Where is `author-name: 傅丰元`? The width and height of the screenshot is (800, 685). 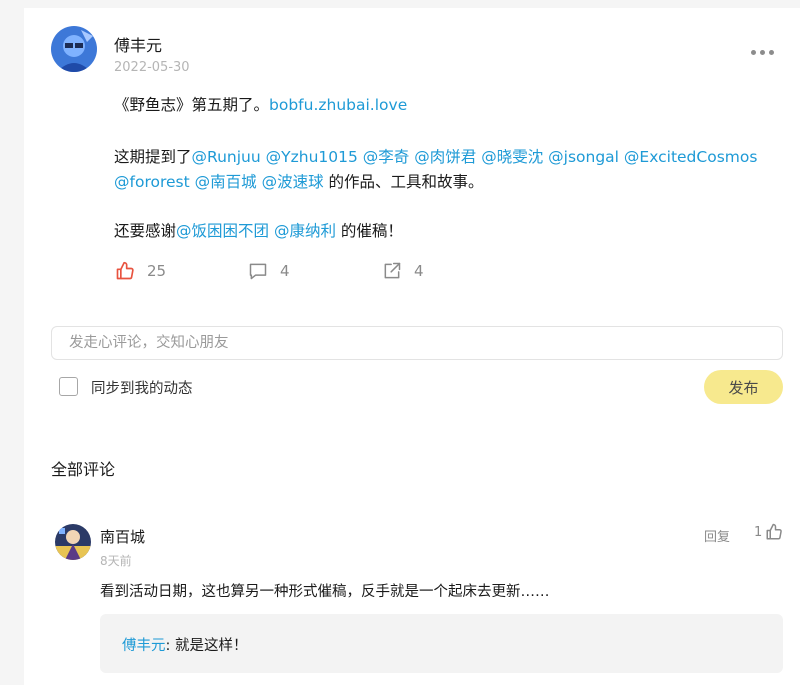
author-name: 傅丰元 is located at coordinates (138, 44).